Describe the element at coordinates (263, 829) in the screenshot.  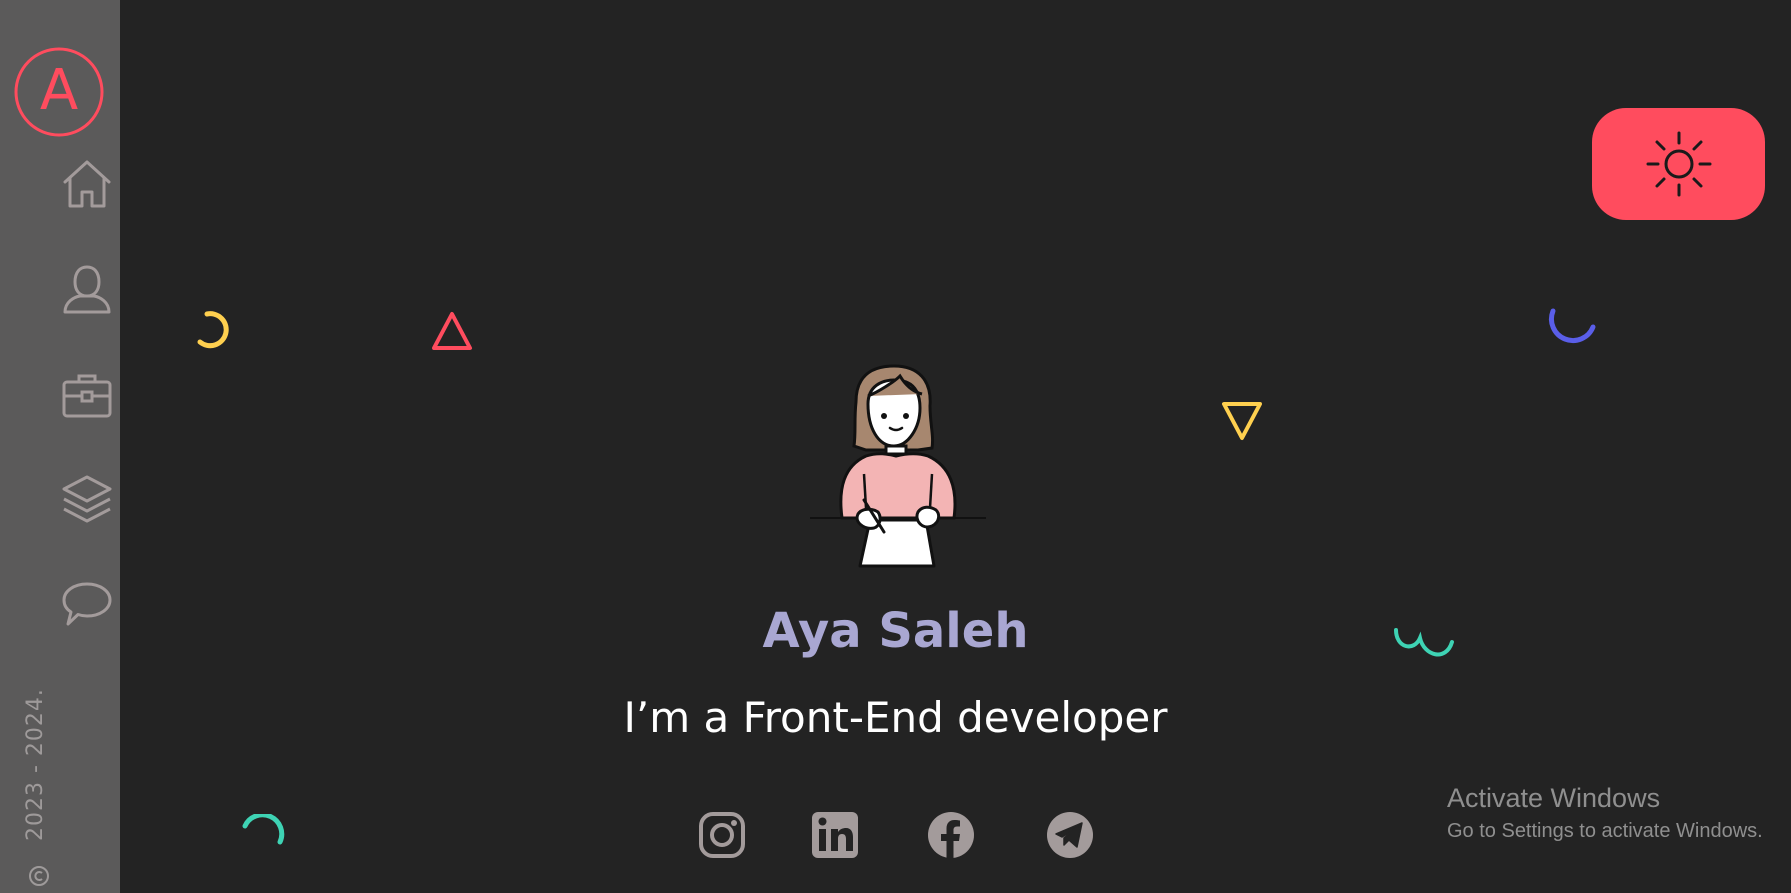
I see `green-arc-shape` at that location.